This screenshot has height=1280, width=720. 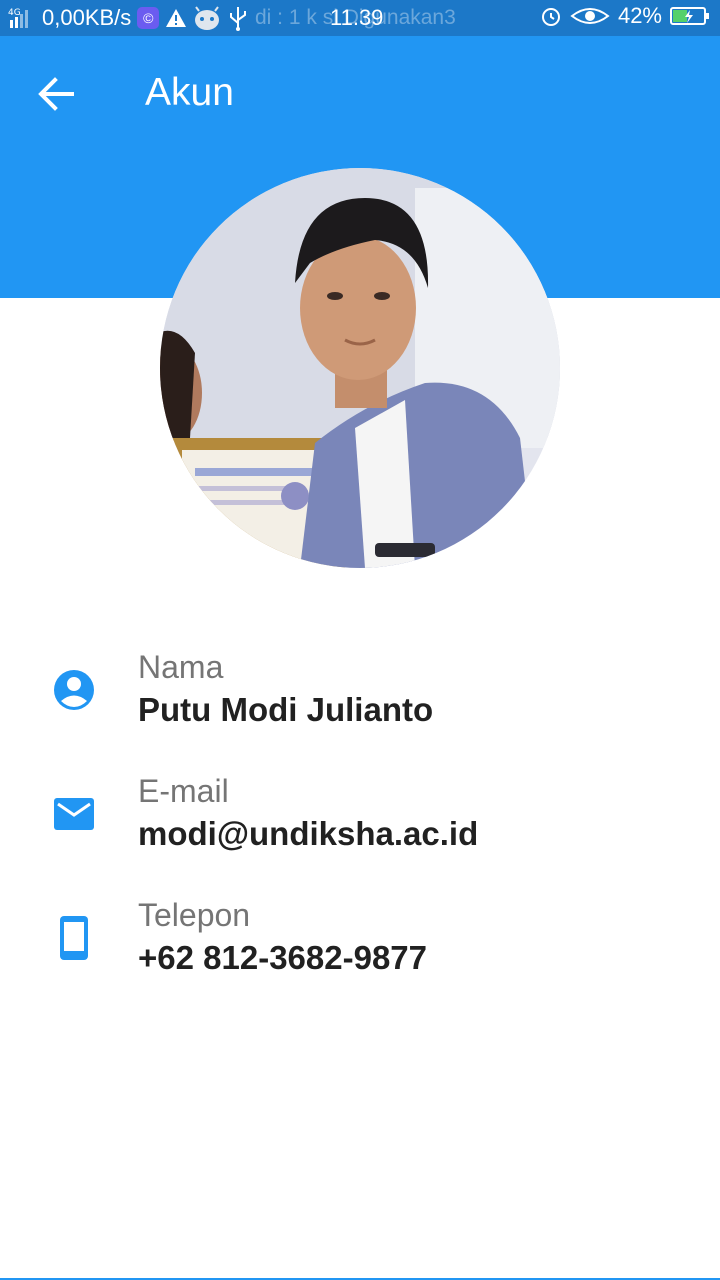 What do you see at coordinates (283, 957) in the screenshot?
I see `phone-value: +62 812-3682-9877` at bounding box center [283, 957].